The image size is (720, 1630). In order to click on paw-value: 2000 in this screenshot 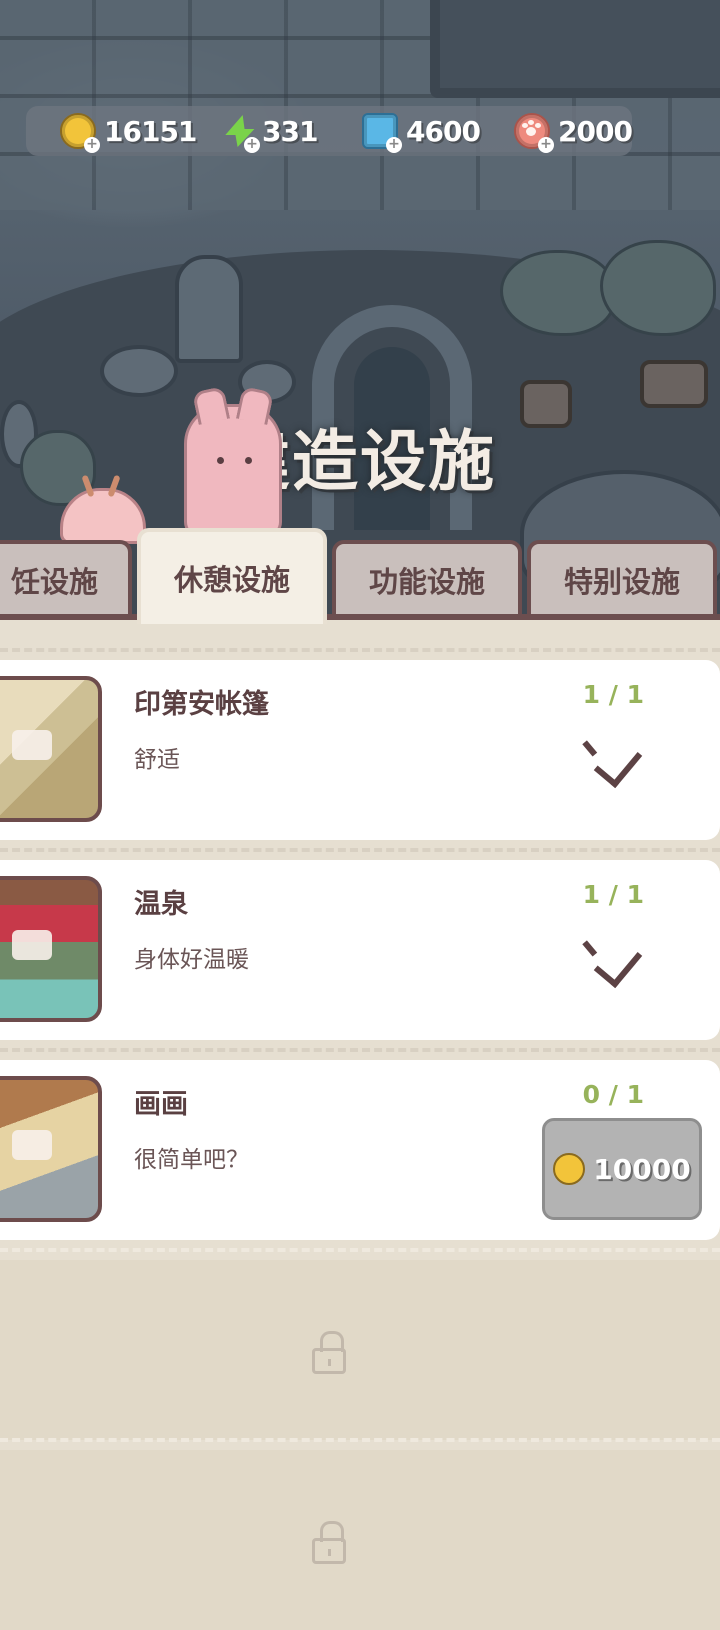, I will do `click(595, 131)`.